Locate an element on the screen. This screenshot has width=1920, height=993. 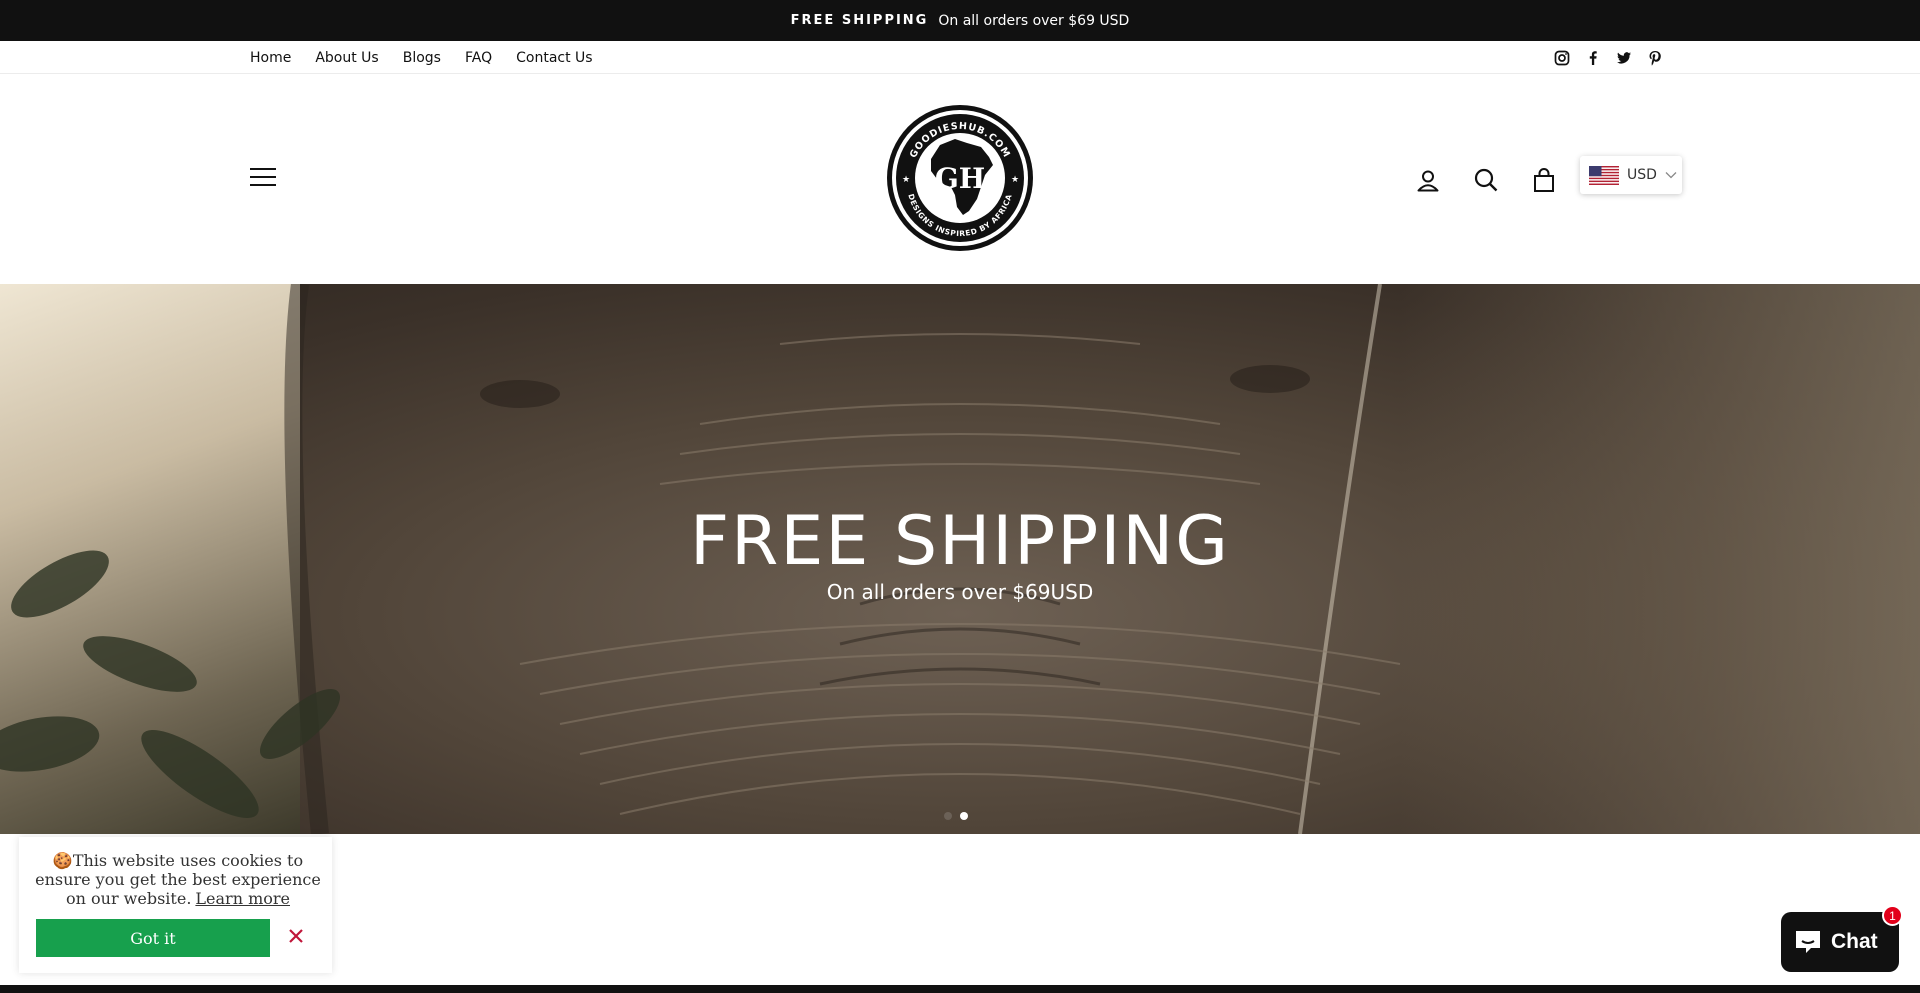
nav-link-home: Home is located at coordinates (270, 58).